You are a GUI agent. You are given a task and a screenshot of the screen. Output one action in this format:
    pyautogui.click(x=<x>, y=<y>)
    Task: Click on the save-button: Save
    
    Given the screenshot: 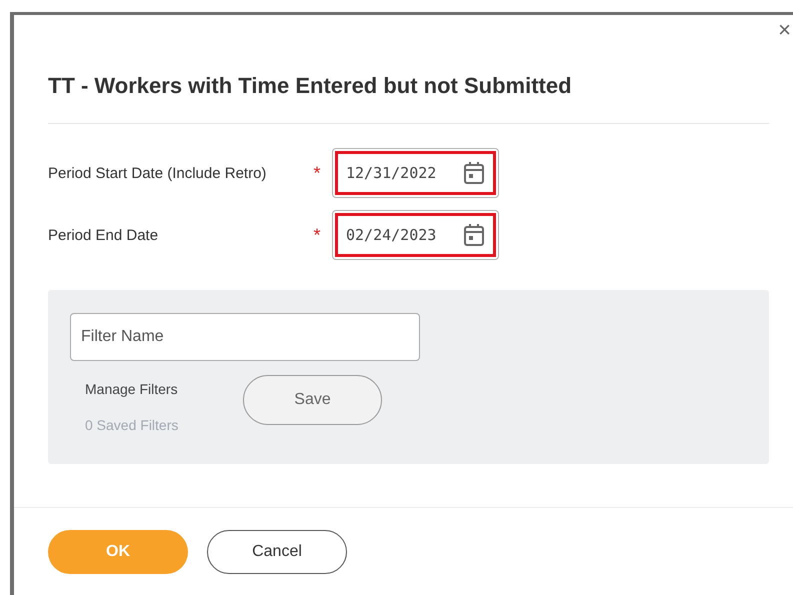 What is the action you would take?
    pyautogui.click(x=312, y=400)
    